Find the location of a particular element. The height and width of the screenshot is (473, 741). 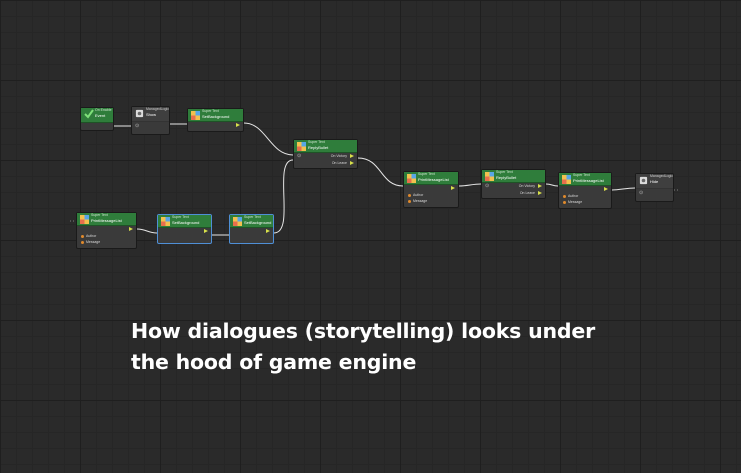

wire-setbg1-reply1 is located at coordinates (268, 139).